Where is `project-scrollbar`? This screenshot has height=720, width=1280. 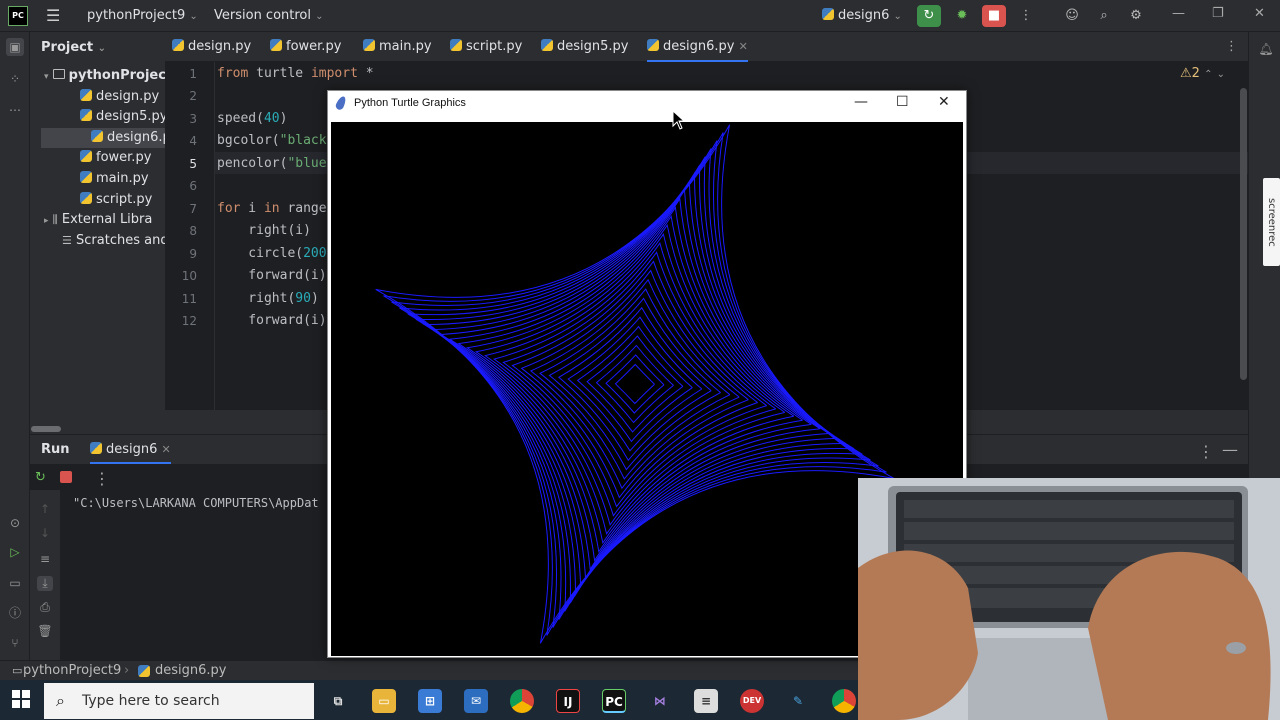
project-scrollbar is located at coordinates (46, 429).